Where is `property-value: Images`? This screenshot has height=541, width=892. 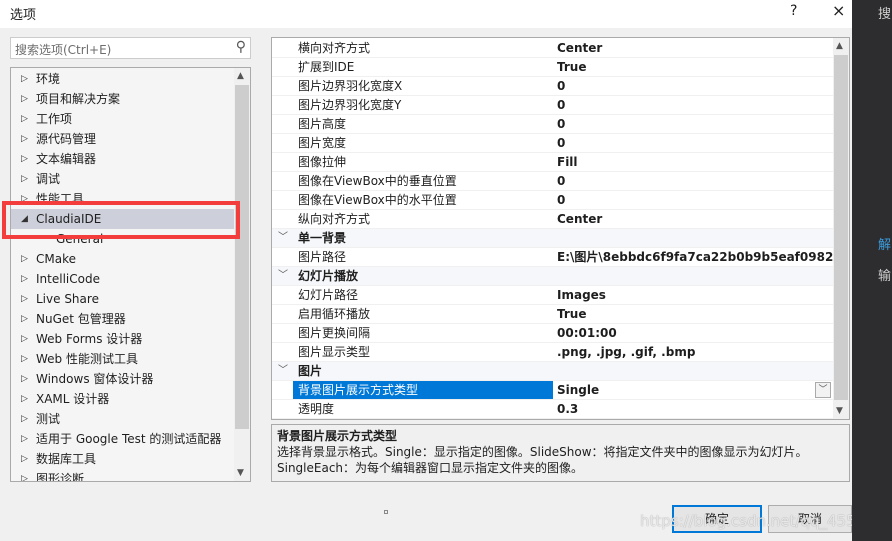
property-value: Images is located at coordinates (695, 295).